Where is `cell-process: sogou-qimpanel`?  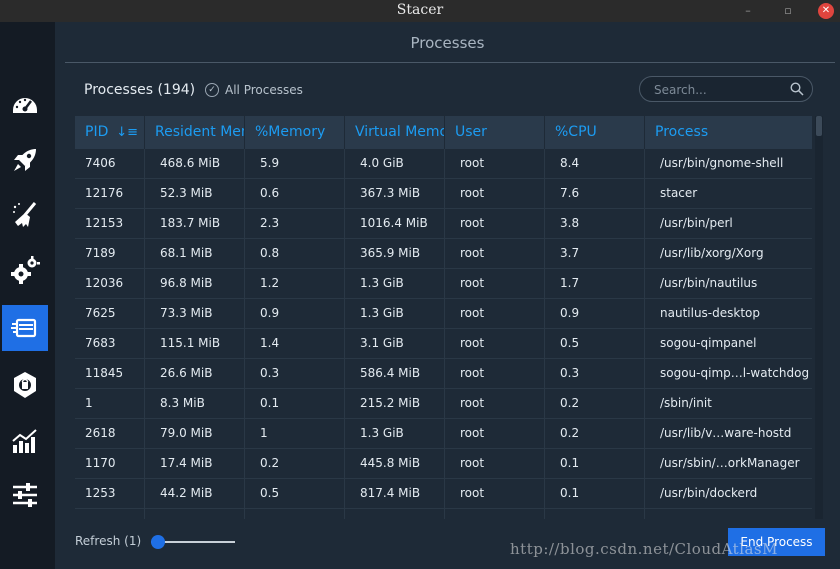 cell-process: sogou-qimpanel is located at coordinates (708, 343).